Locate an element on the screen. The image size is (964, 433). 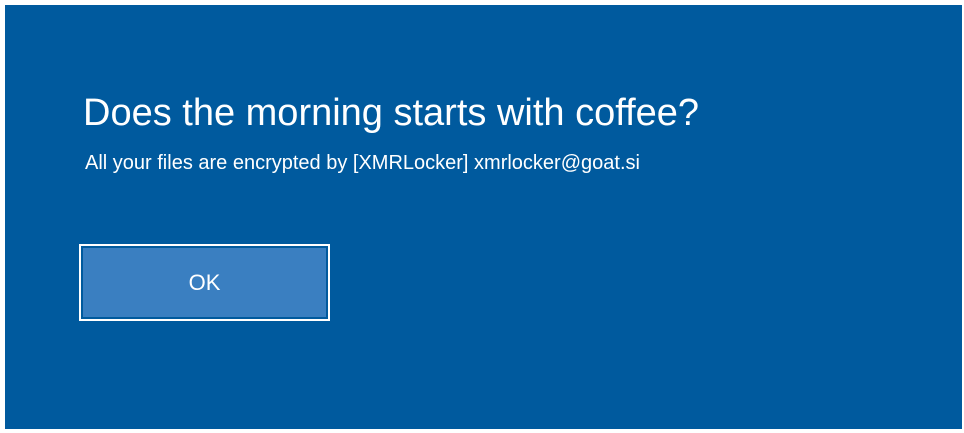
ok-button-label: OK is located at coordinates (204, 282).